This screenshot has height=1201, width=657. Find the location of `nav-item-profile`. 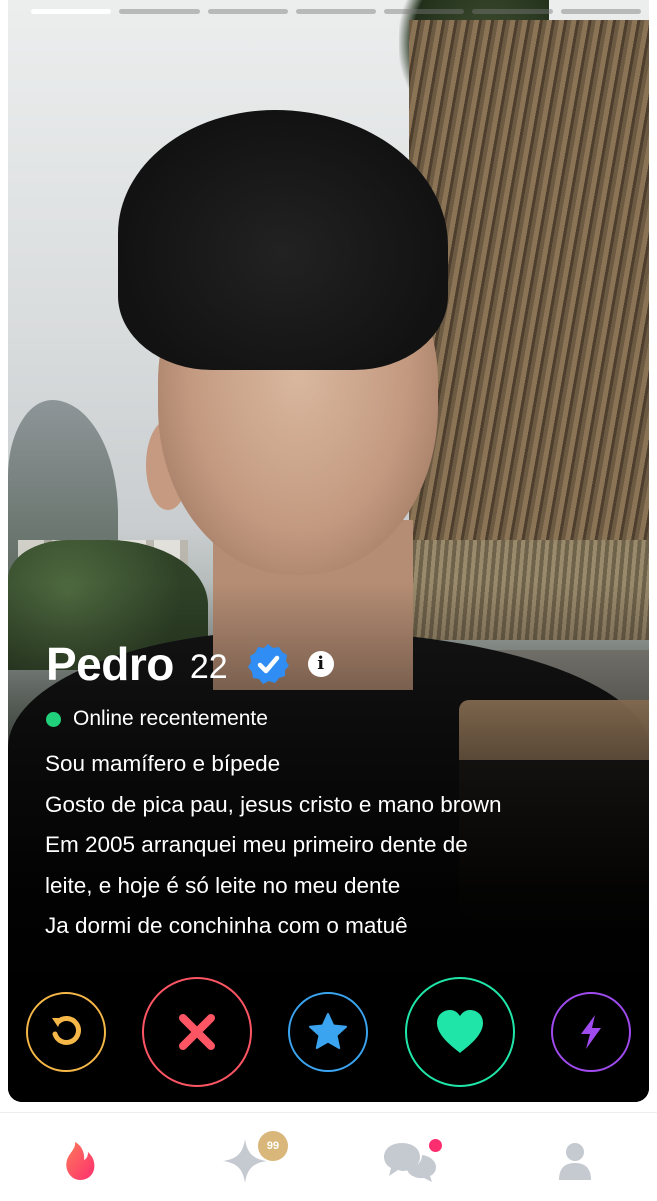

nav-item-profile is located at coordinates (575, 1161).